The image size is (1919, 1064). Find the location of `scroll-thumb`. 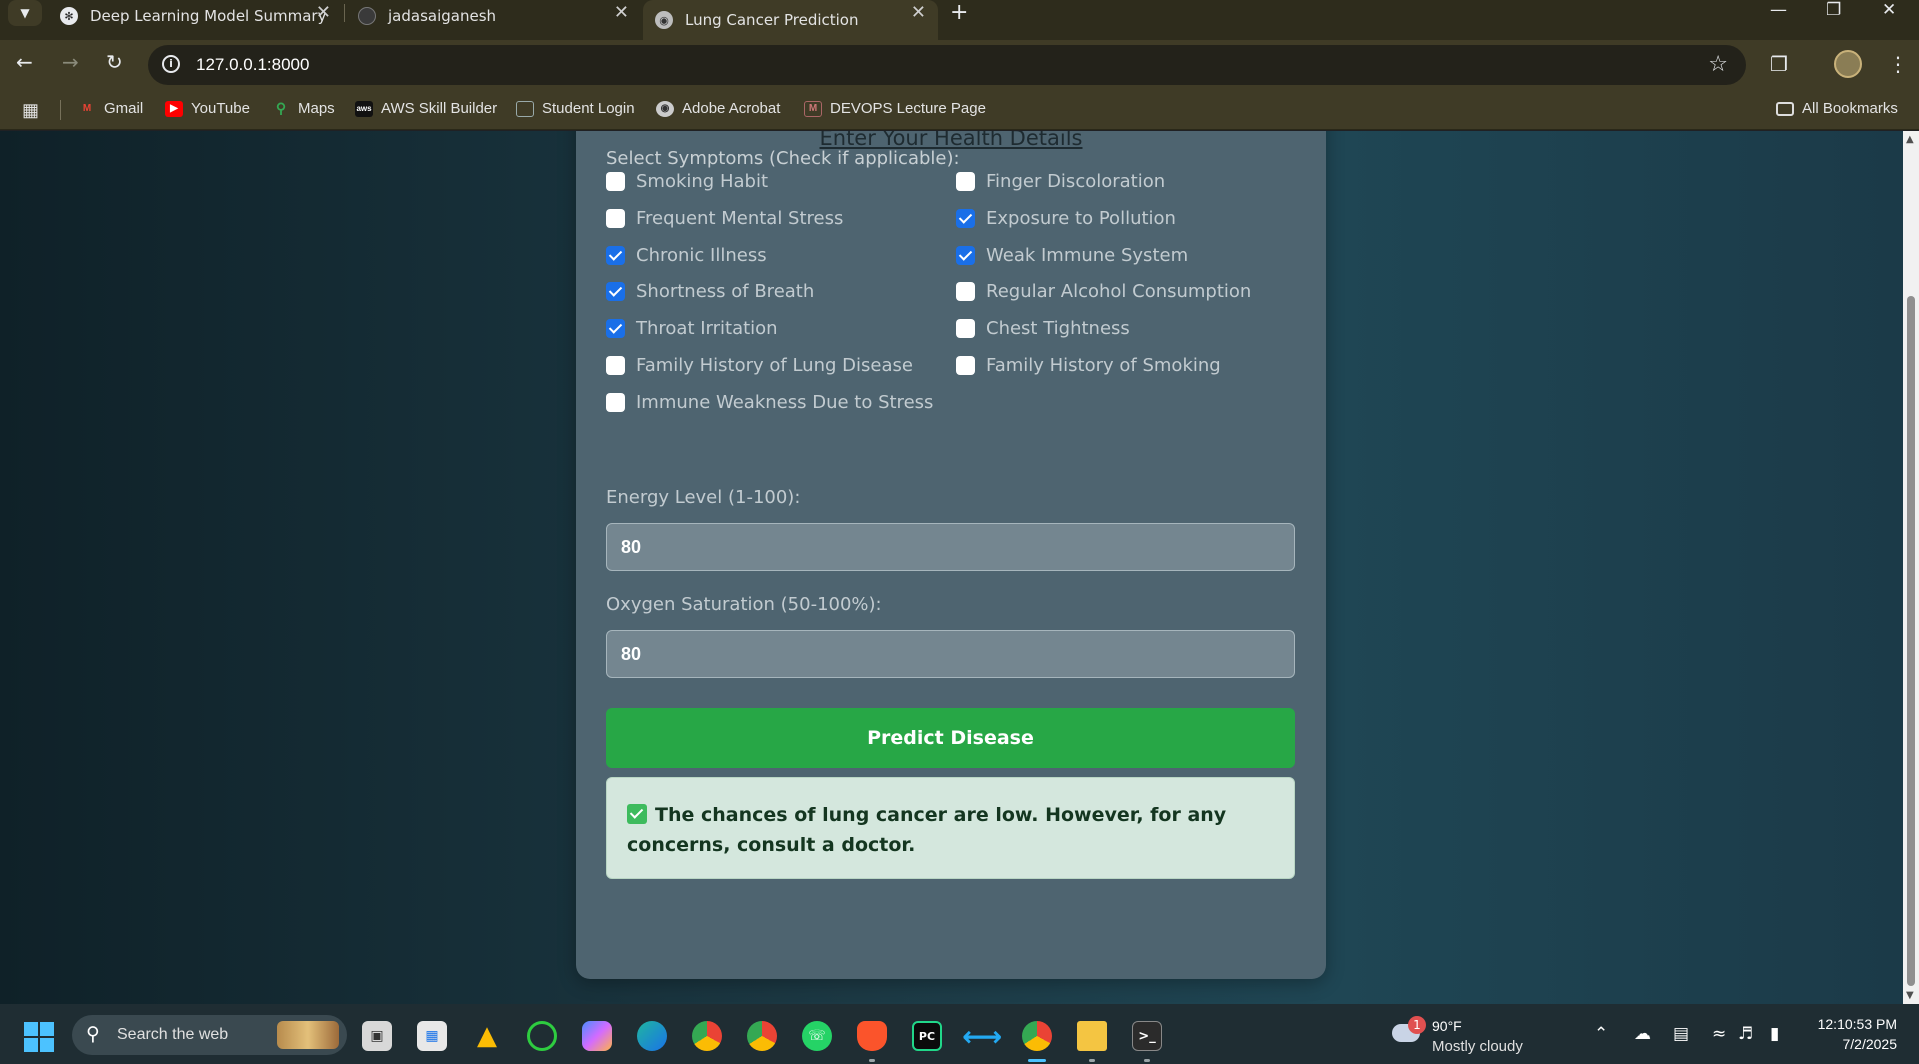

scroll-thumb is located at coordinates (1911, 641).